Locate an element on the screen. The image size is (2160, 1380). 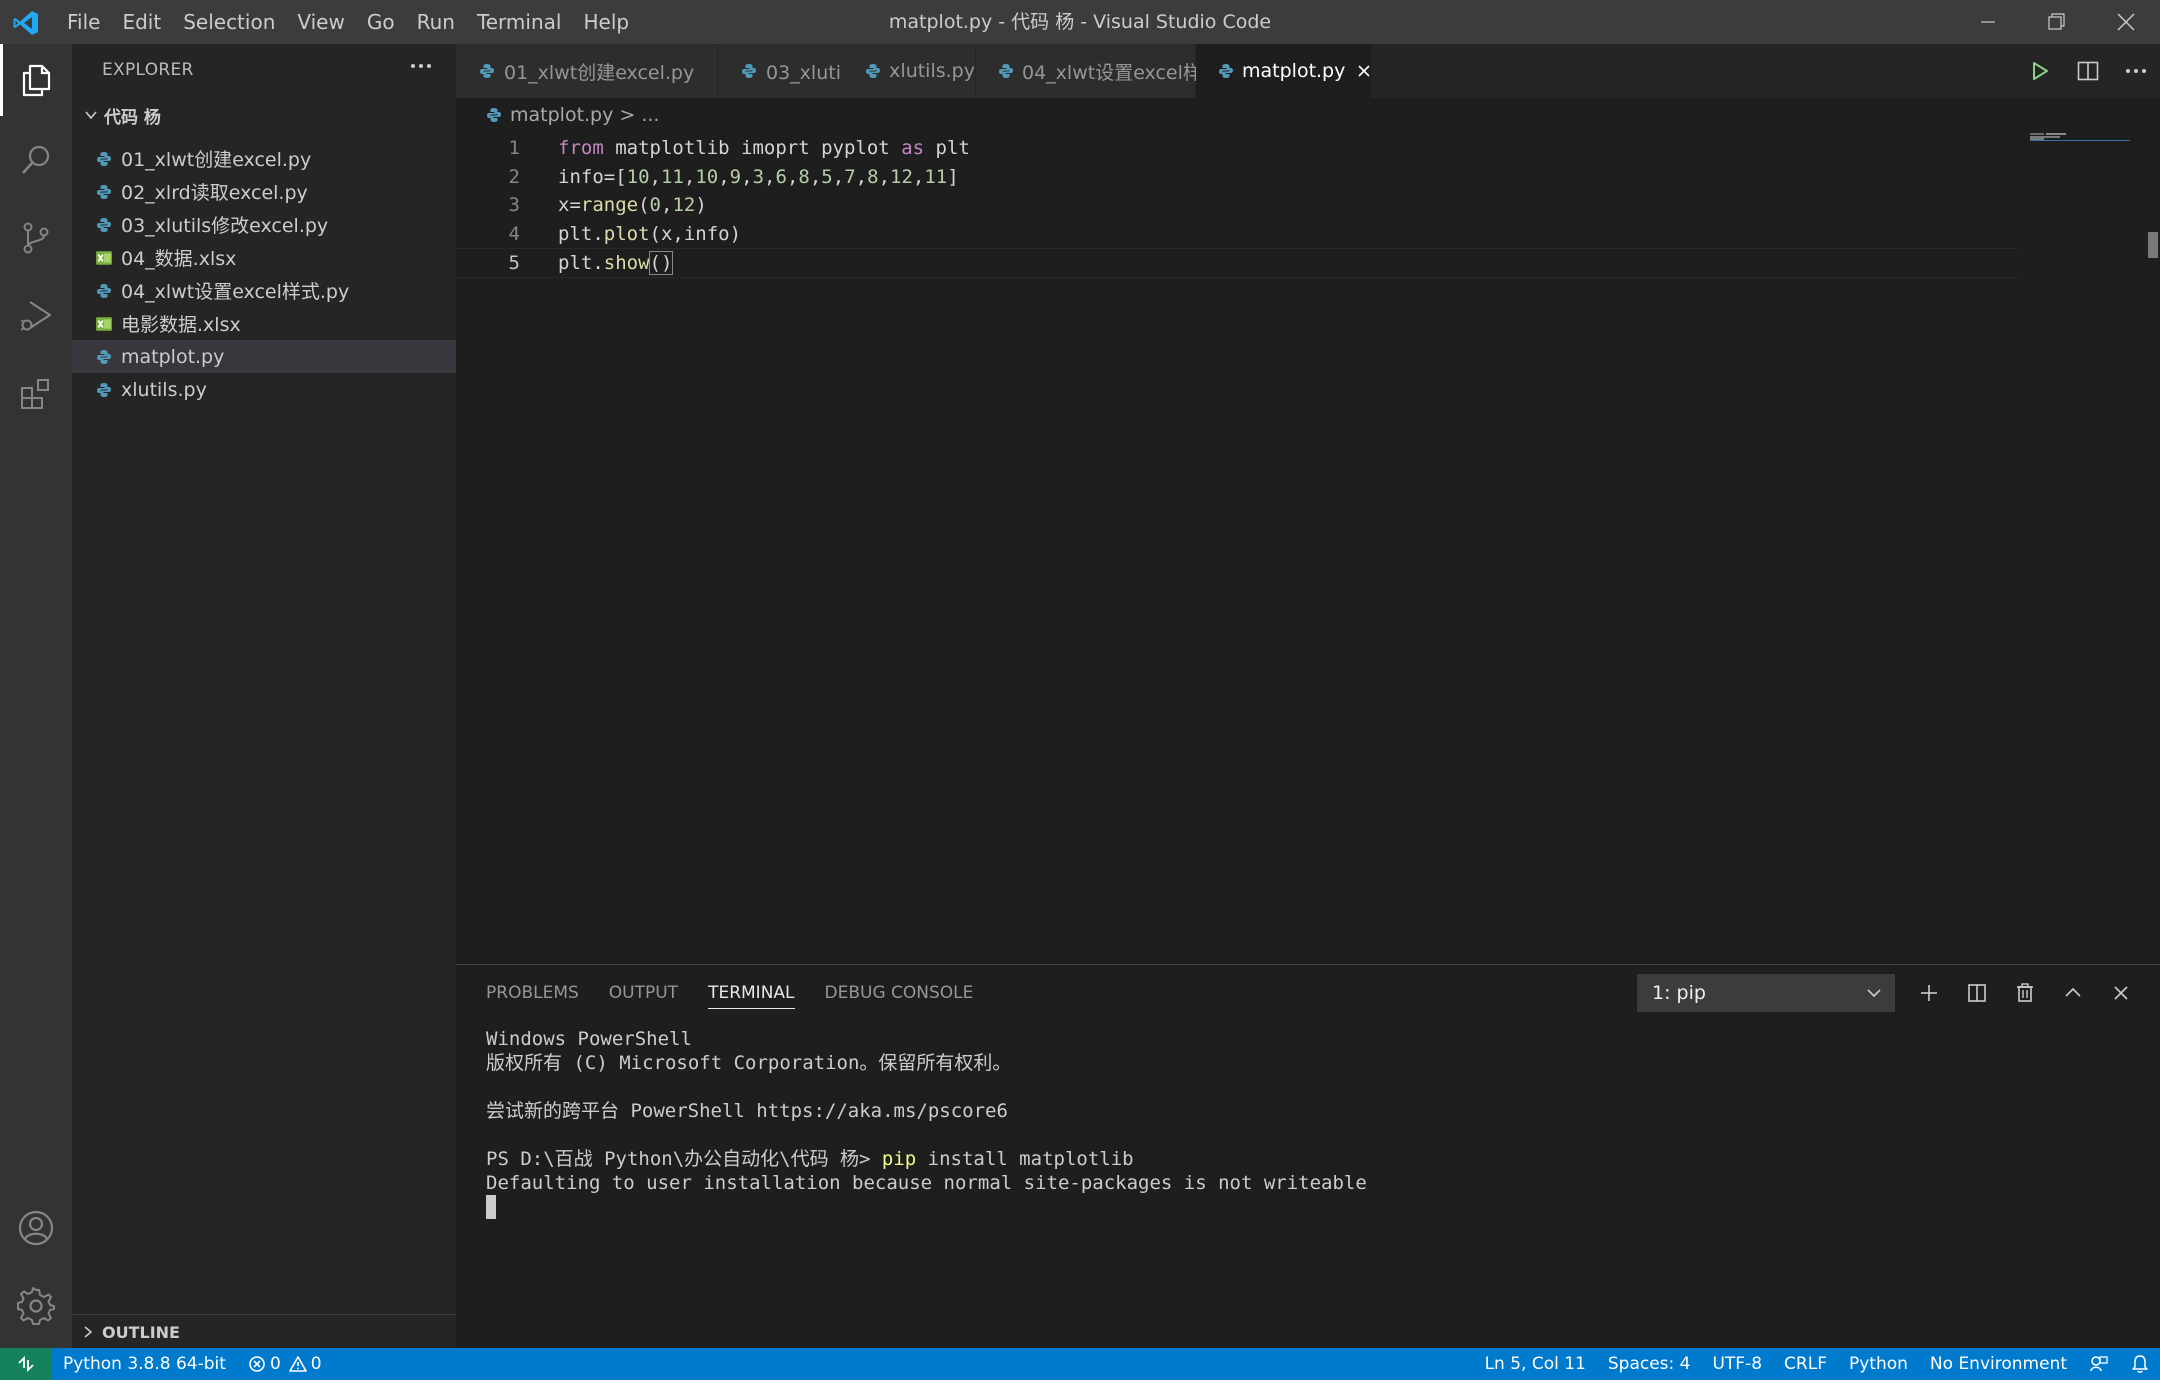
file-item: matplot.py is located at coordinates (264, 356).